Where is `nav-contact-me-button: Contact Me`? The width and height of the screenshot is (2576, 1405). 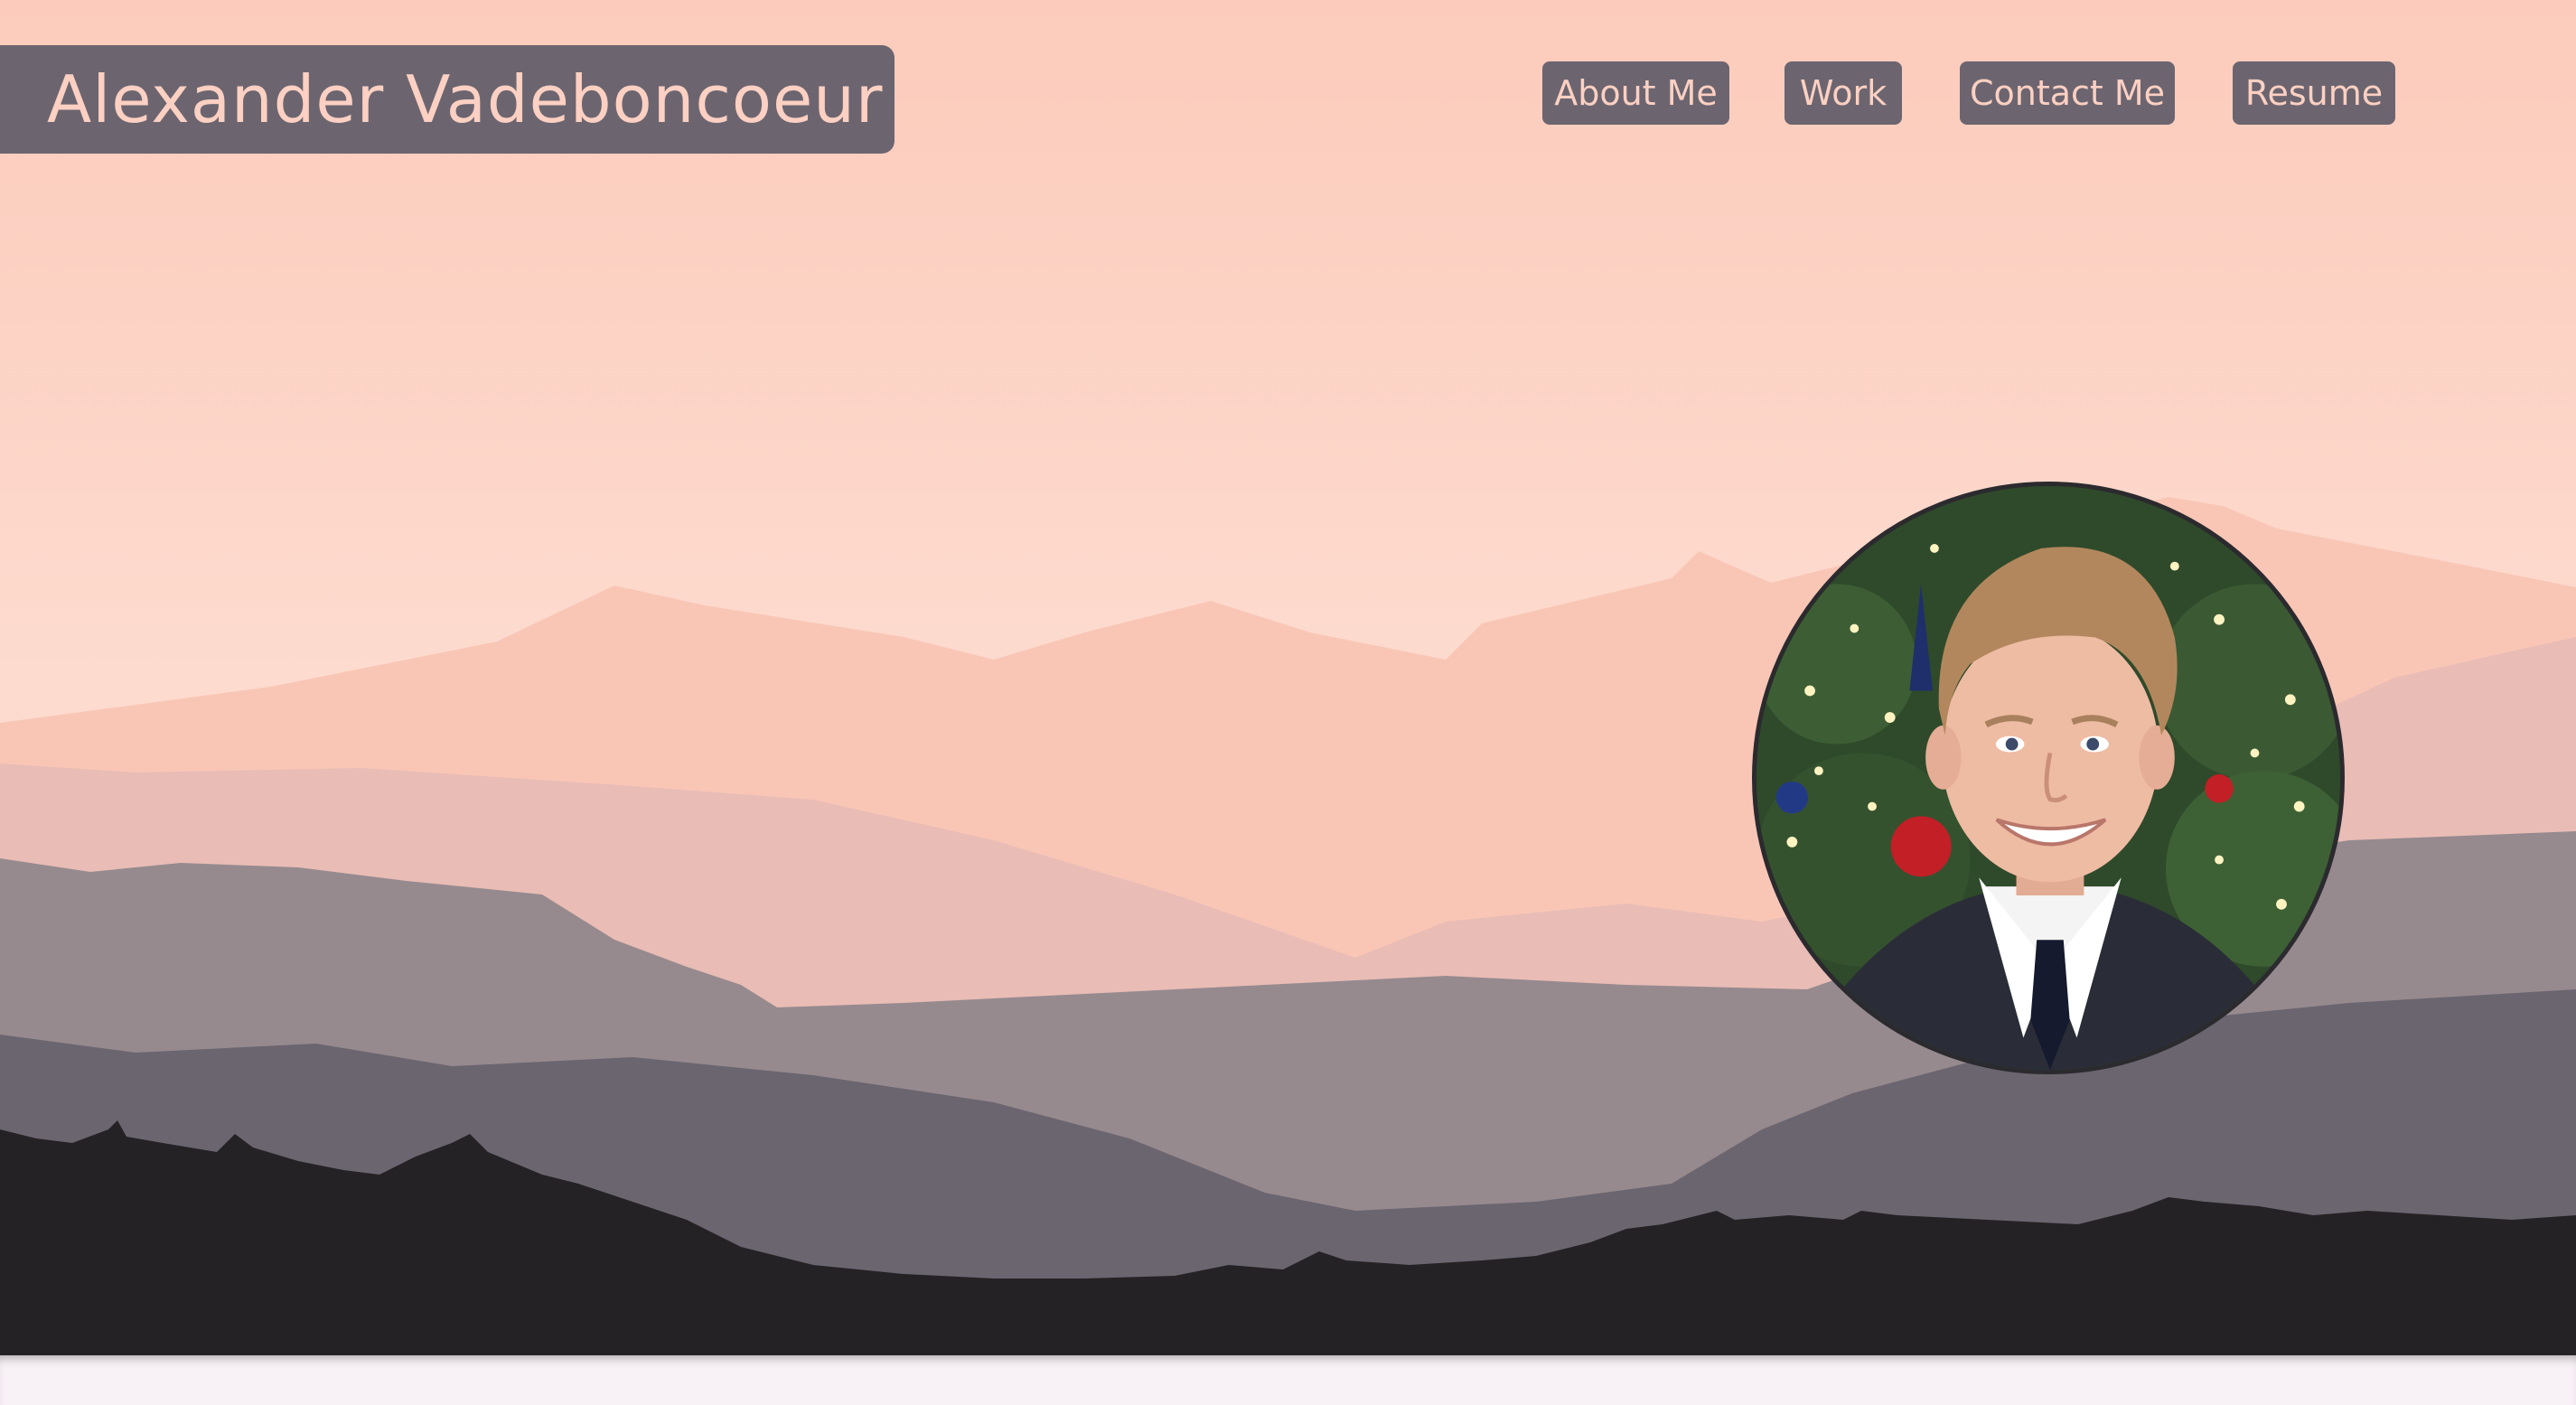 nav-contact-me-button: Contact Me is located at coordinates (2067, 93).